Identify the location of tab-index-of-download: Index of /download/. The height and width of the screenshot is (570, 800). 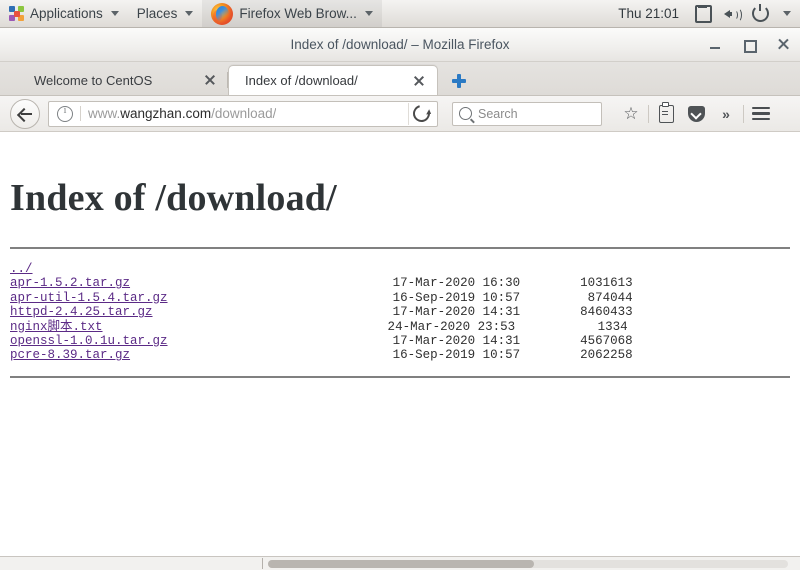
(333, 80).